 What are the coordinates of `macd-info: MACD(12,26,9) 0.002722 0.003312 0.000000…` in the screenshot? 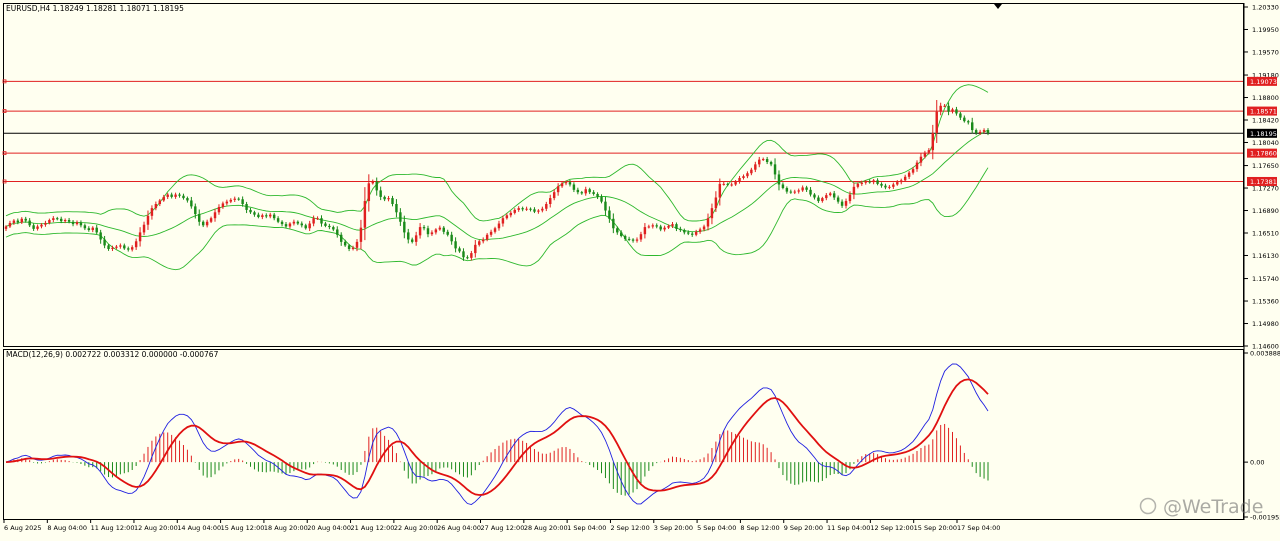 It's located at (112, 354).